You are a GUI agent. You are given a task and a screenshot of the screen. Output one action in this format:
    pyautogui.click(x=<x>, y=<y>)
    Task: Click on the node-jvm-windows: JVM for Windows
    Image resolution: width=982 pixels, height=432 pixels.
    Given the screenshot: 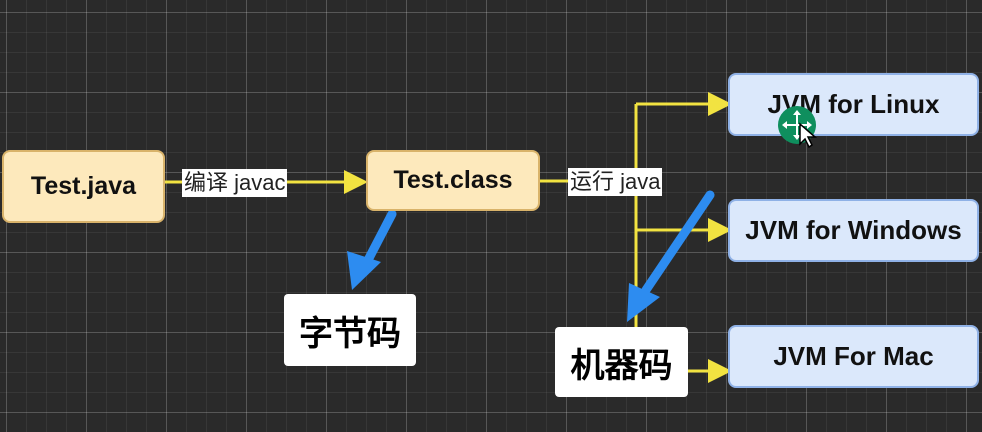 What is the action you would take?
    pyautogui.click(x=853, y=230)
    